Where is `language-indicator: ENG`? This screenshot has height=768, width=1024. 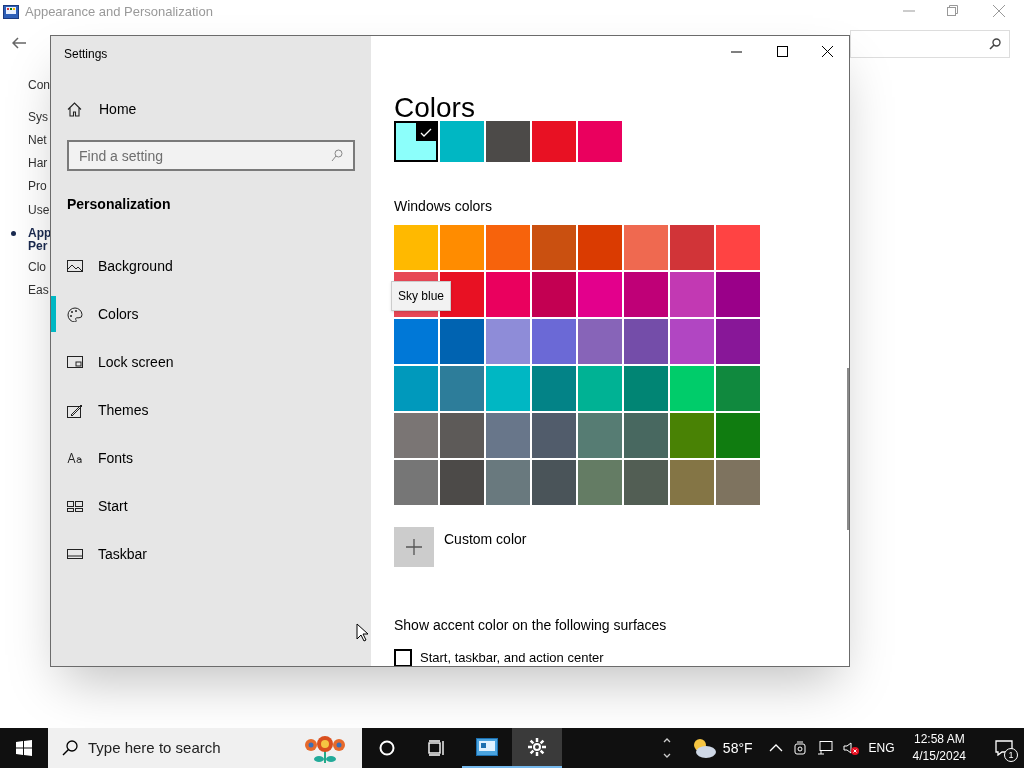
language-indicator: ENG is located at coordinates (881, 748).